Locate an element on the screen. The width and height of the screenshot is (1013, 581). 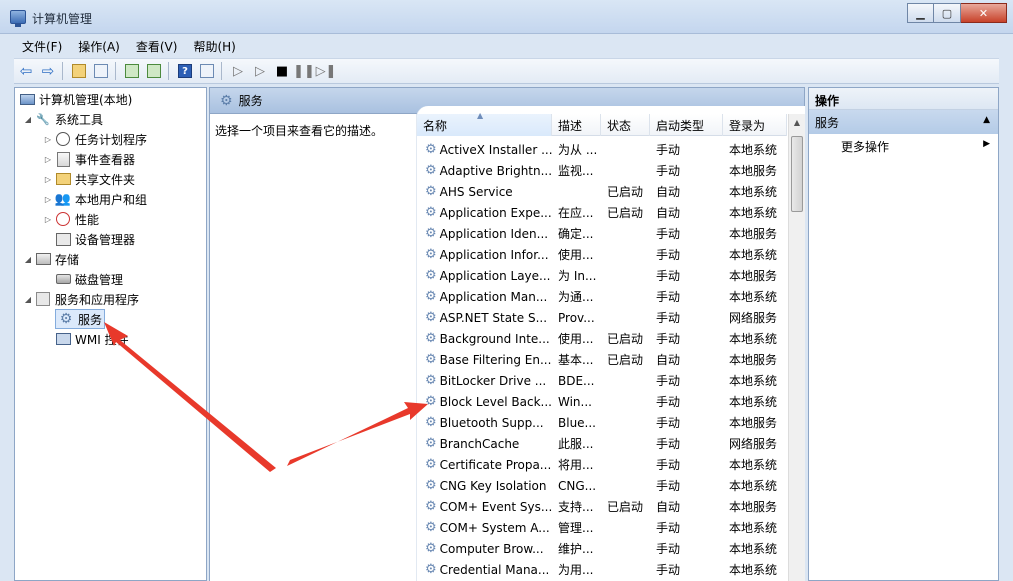
tree-item-wmi: WMI 控件 is located at coordinates (91, 339).